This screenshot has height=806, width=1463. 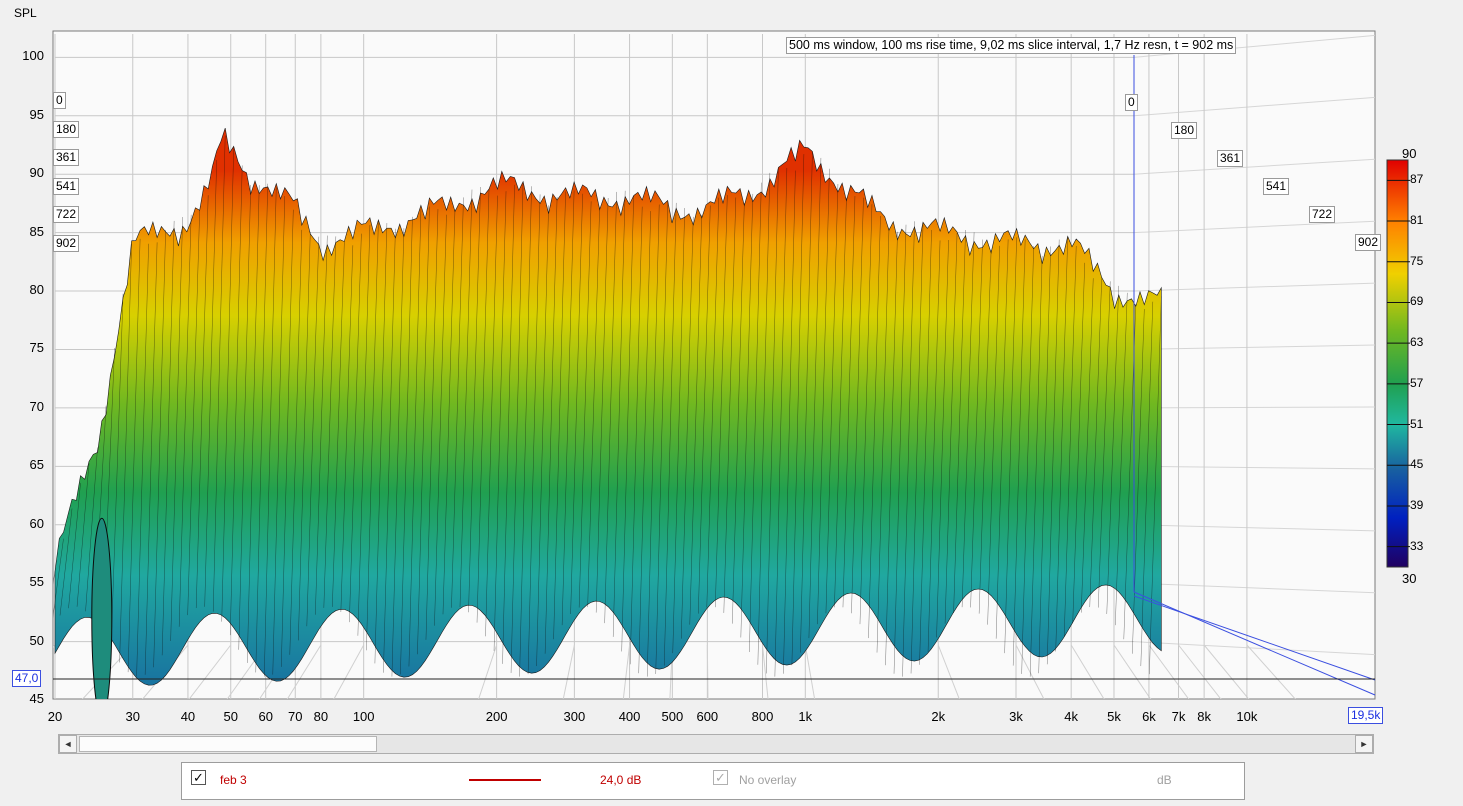 What do you see at coordinates (1417, 504) in the screenshot?
I see `colorbar-tick-label: 39` at bounding box center [1417, 504].